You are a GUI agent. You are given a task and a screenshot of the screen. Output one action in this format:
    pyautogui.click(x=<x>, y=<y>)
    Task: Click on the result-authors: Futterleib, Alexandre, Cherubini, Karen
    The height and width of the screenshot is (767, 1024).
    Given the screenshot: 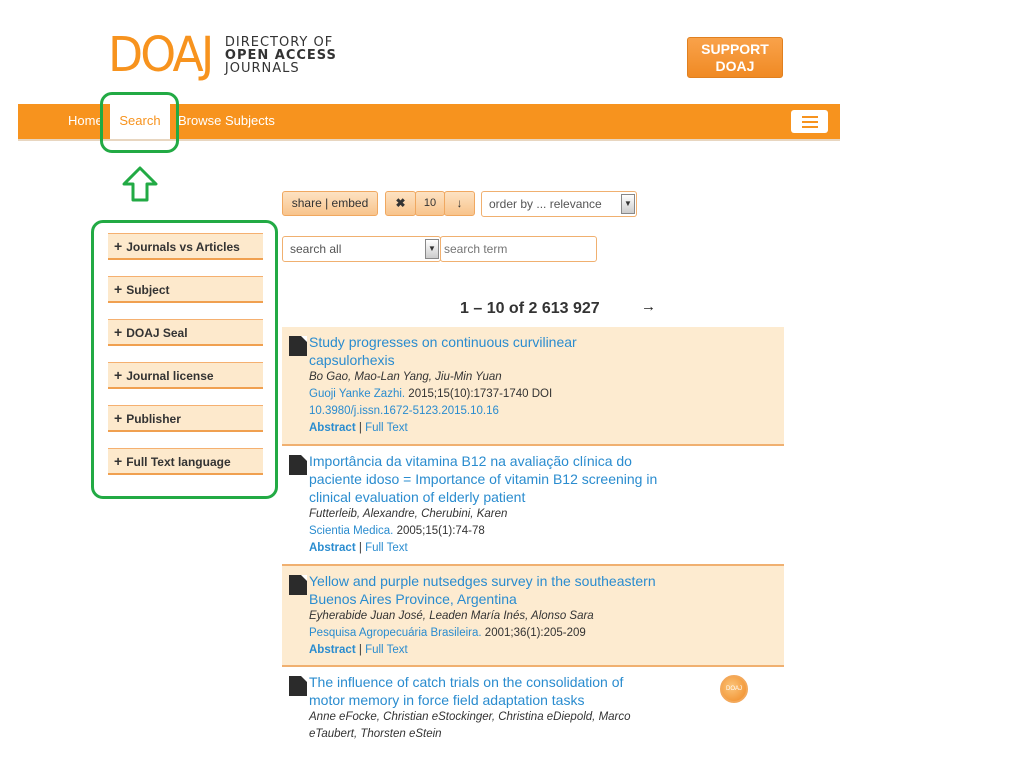 What is the action you would take?
    pyautogui.click(x=408, y=514)
    